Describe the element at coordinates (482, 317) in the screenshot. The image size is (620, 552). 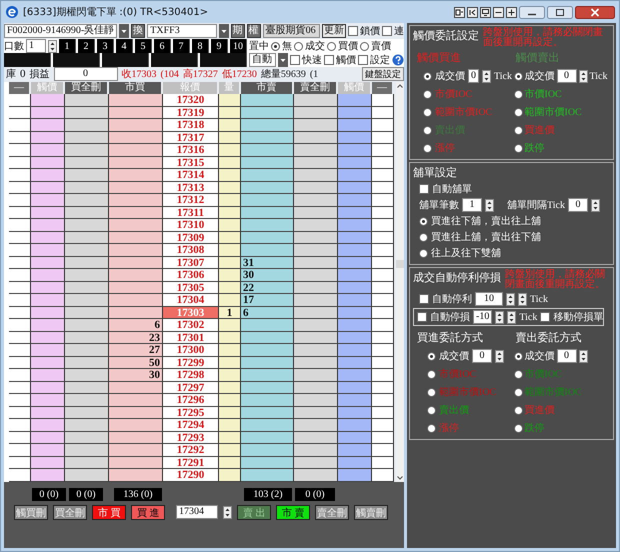
I see `tick-field: -10` at that location.